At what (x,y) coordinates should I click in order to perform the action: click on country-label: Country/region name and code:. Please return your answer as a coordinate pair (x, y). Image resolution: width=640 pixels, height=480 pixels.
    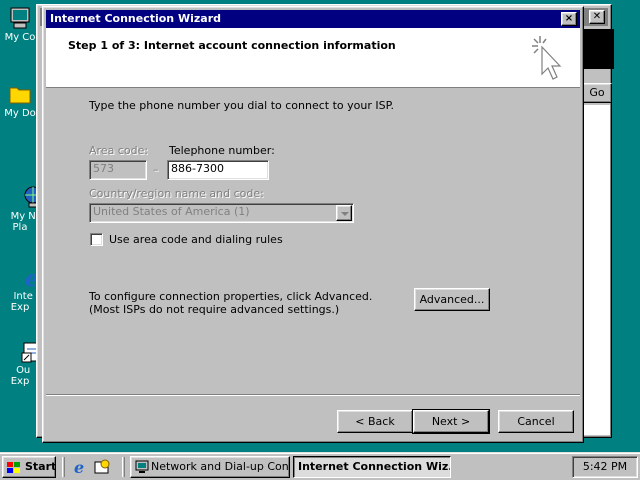
    Looking at the image, I should click on (176, 193).